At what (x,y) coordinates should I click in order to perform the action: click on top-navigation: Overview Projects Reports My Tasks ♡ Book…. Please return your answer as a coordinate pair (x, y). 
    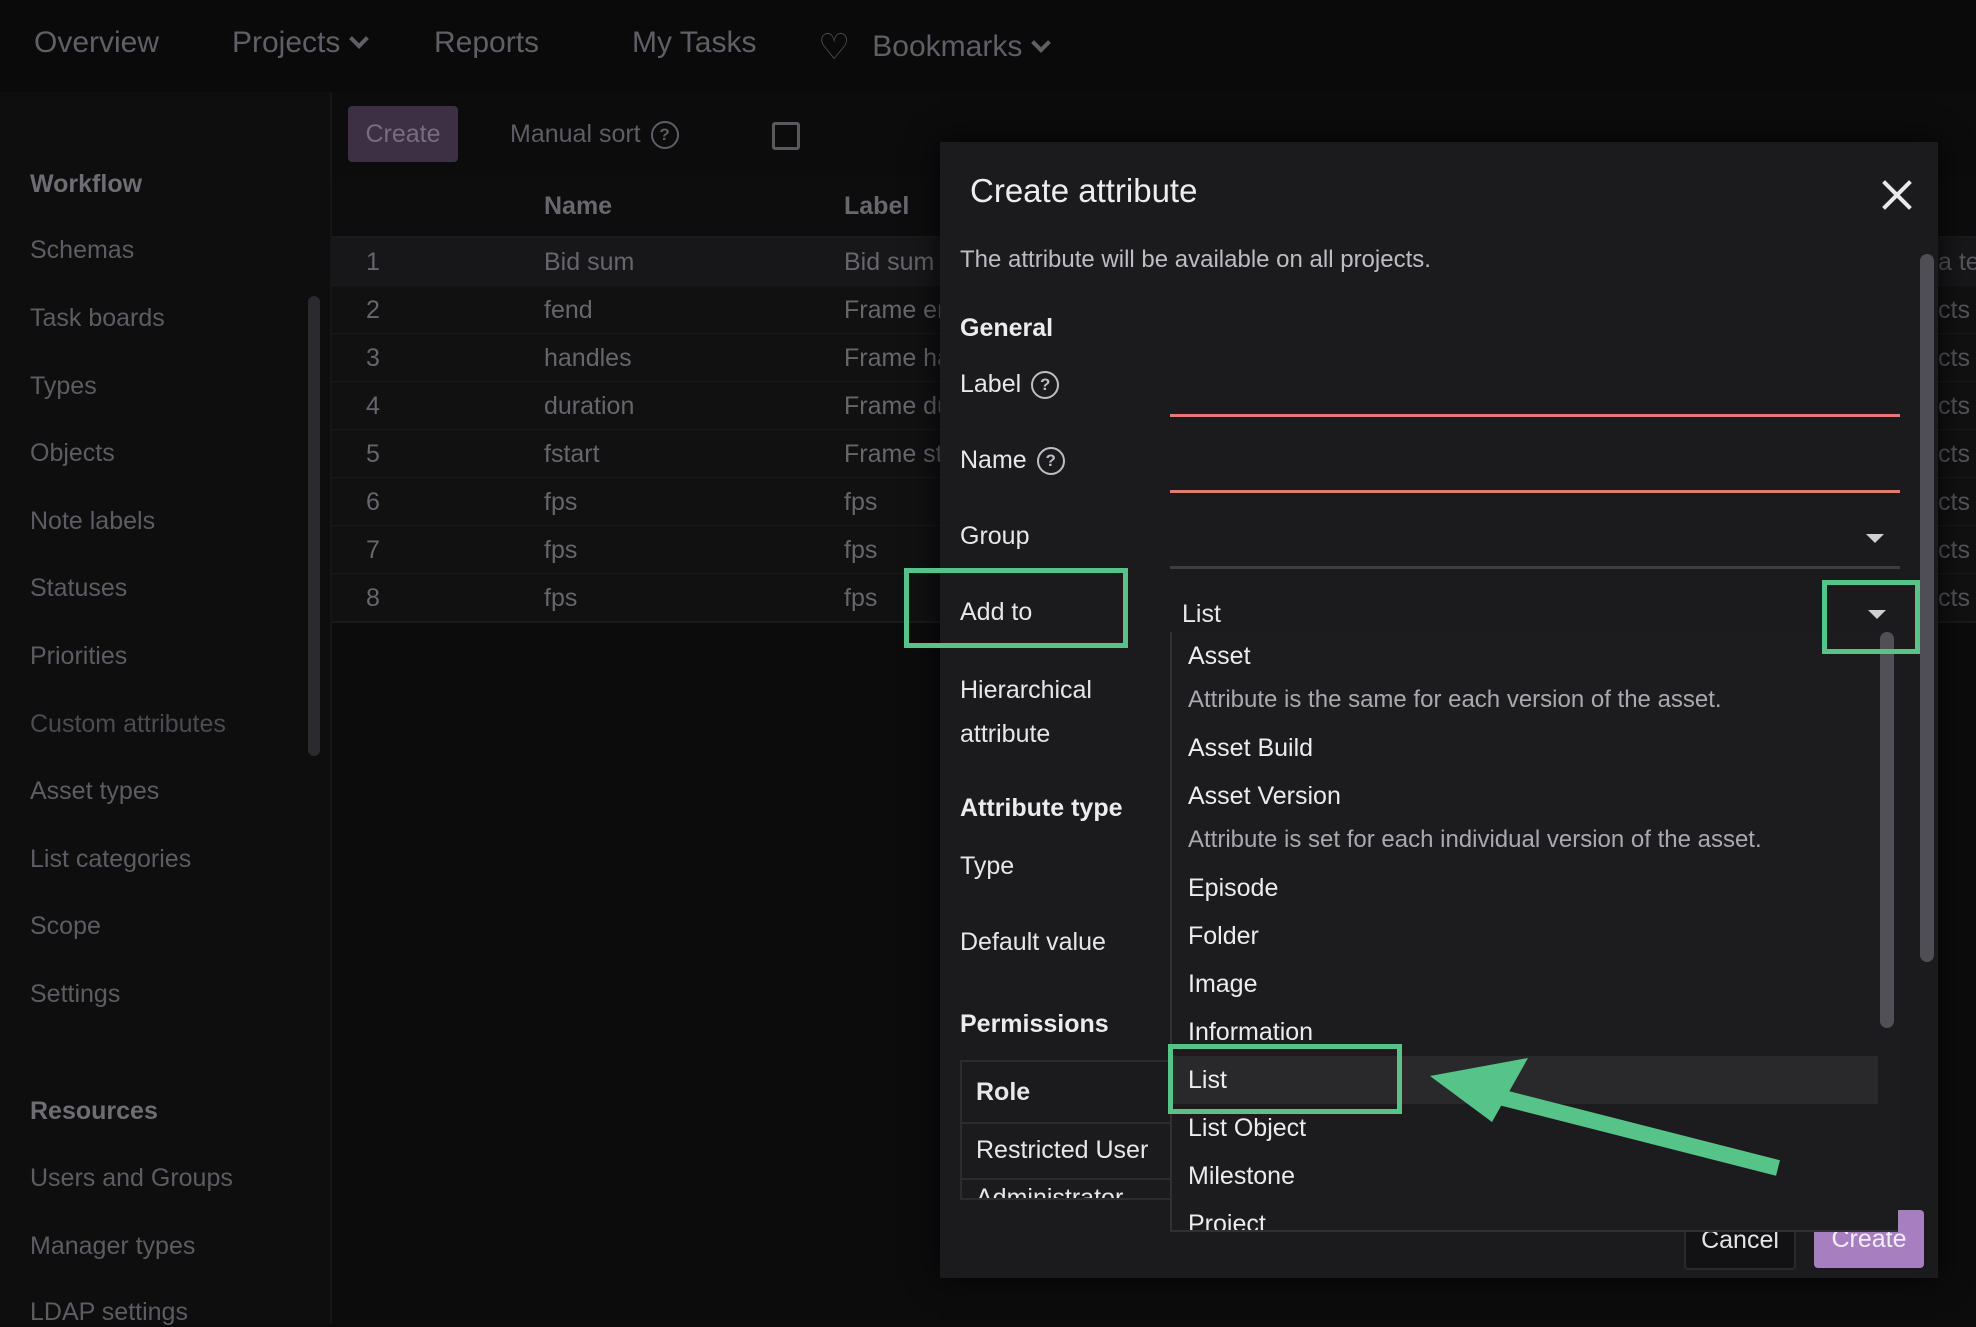
    Looking at the image, I should click on (988, 46).